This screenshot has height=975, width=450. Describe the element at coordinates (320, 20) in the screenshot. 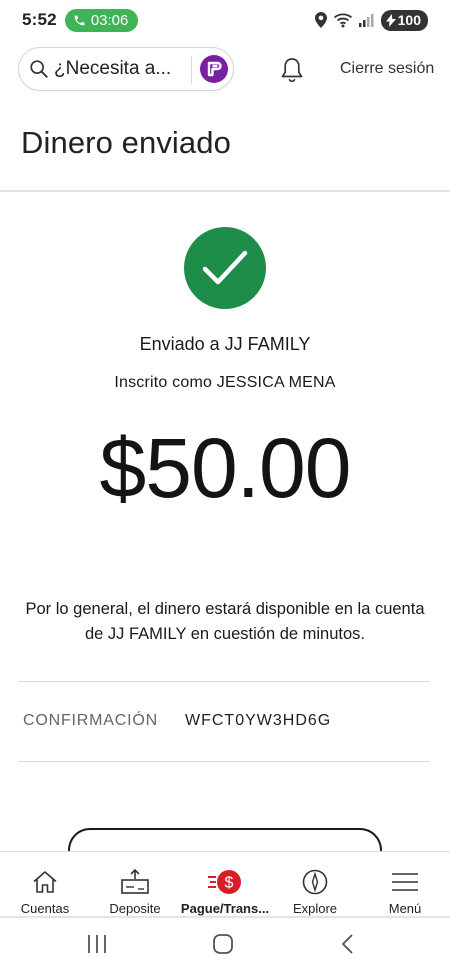

I see `location-icon` at that location.